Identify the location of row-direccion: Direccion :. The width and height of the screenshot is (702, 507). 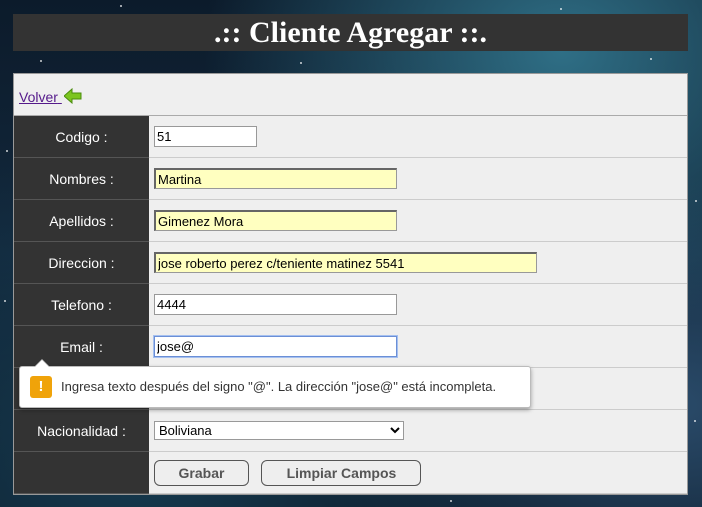
(350, 262).